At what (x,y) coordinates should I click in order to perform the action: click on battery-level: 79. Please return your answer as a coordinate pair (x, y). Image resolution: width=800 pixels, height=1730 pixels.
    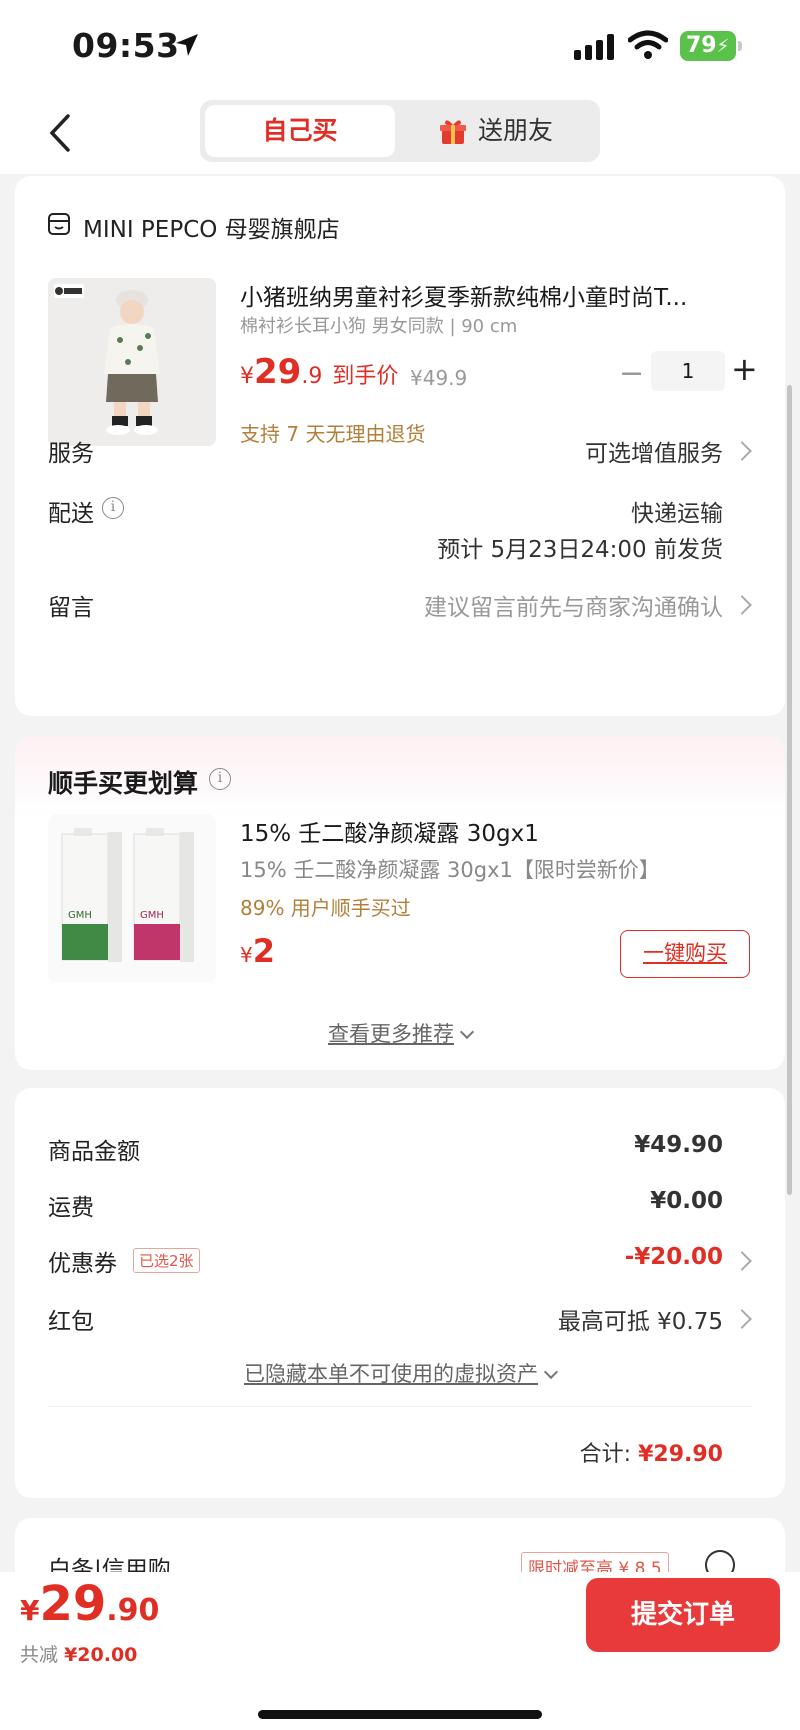
    Looking at the image, I should click on (701, 45).